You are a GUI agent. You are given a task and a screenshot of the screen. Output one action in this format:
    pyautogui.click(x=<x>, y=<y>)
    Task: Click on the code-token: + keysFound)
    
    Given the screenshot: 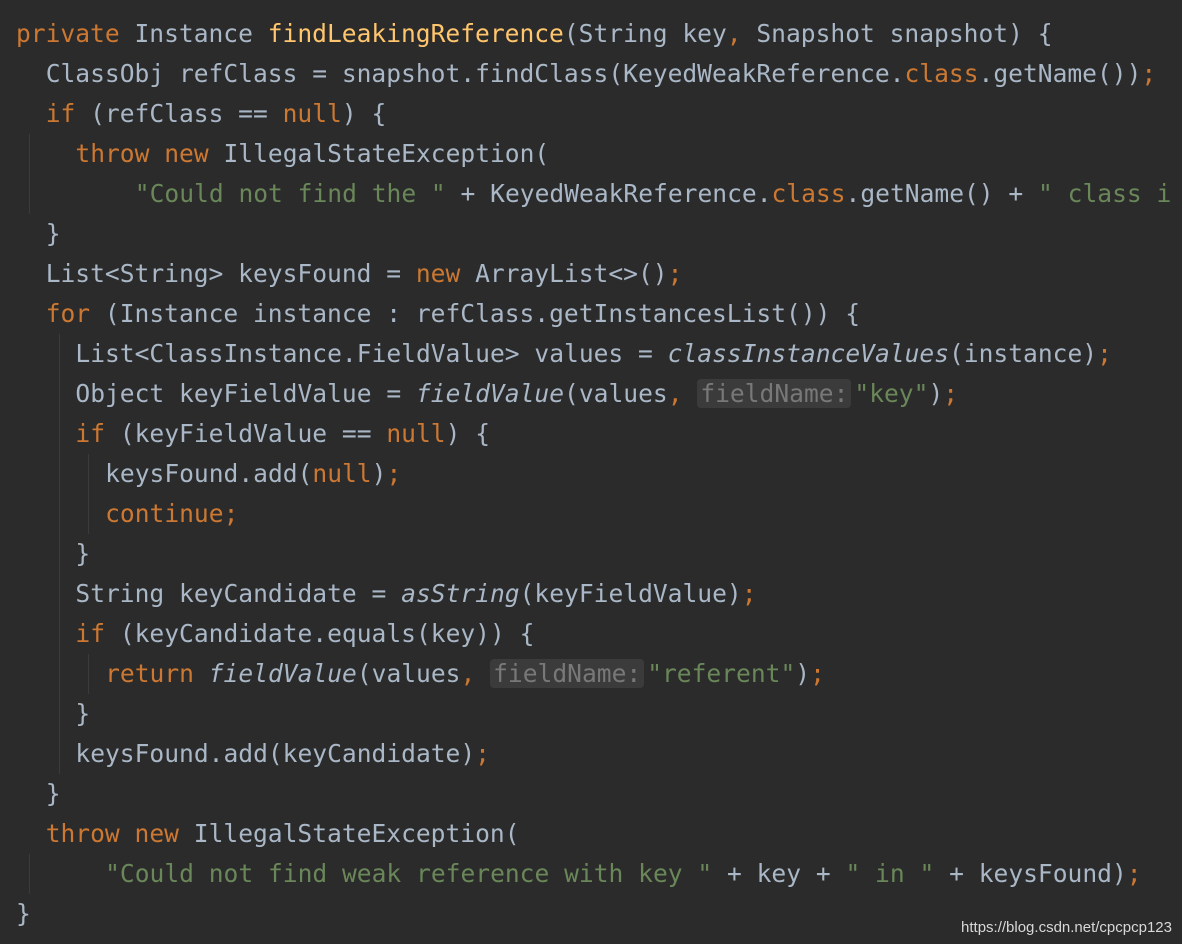 What is the action you would take?
    pyautogui.click(x=1030, y=873)
    